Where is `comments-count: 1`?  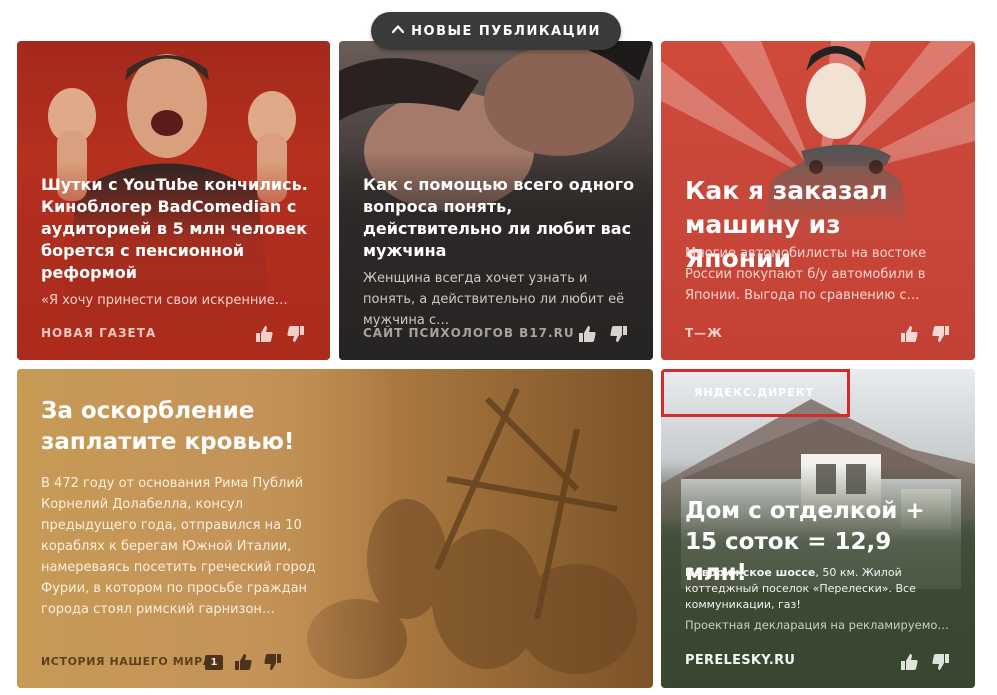 comments-count: 1 is located at coordinates (214, 662).